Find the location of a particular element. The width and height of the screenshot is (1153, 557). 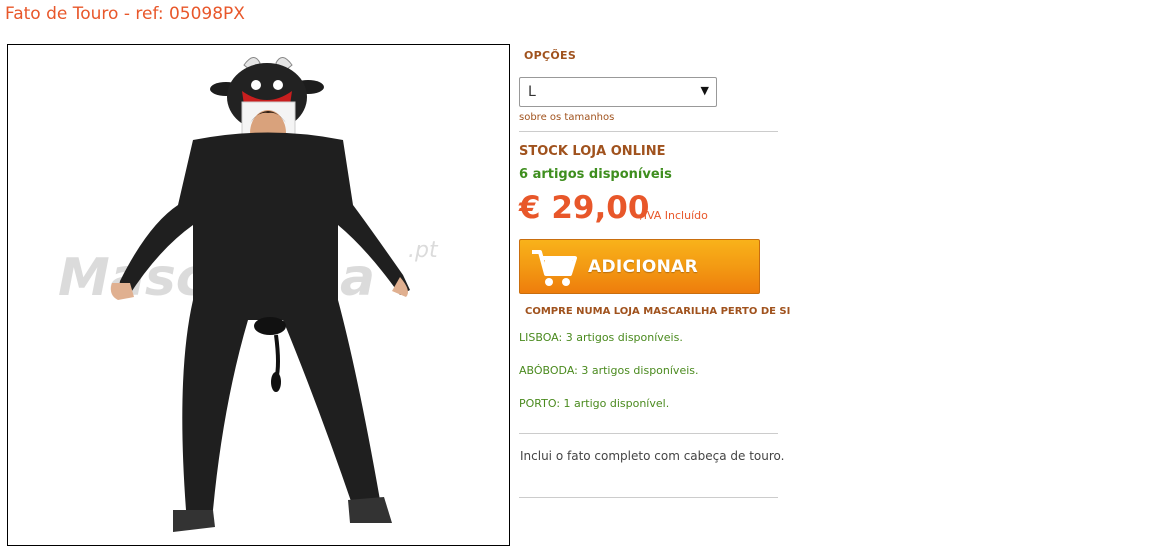

add-to-cart-button: ADICIONAR is located at coordinates (639, 266).